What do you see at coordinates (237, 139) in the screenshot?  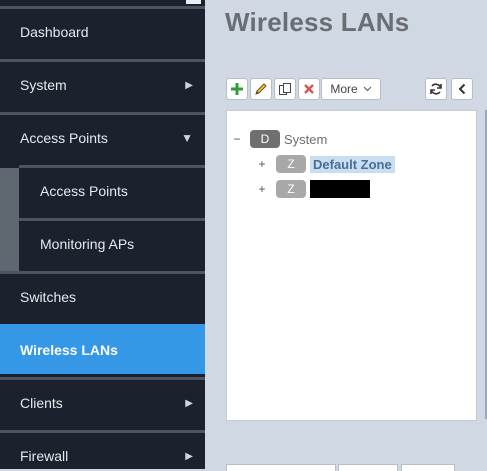 I see `collapse-toggle-icon: −` at bounding box center [237, 139].